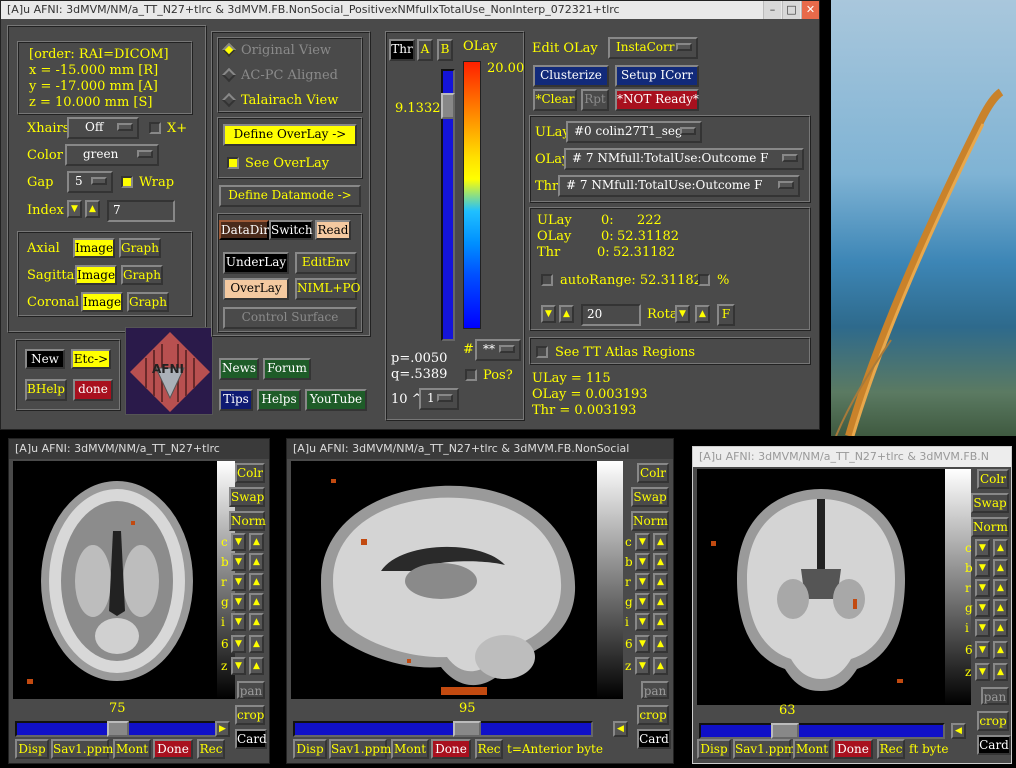  What do you see at coordinates (290, 135) in the screenshot?
I see `define-overlay-button: Define OverLay ->` at bounding box center [290, 135].